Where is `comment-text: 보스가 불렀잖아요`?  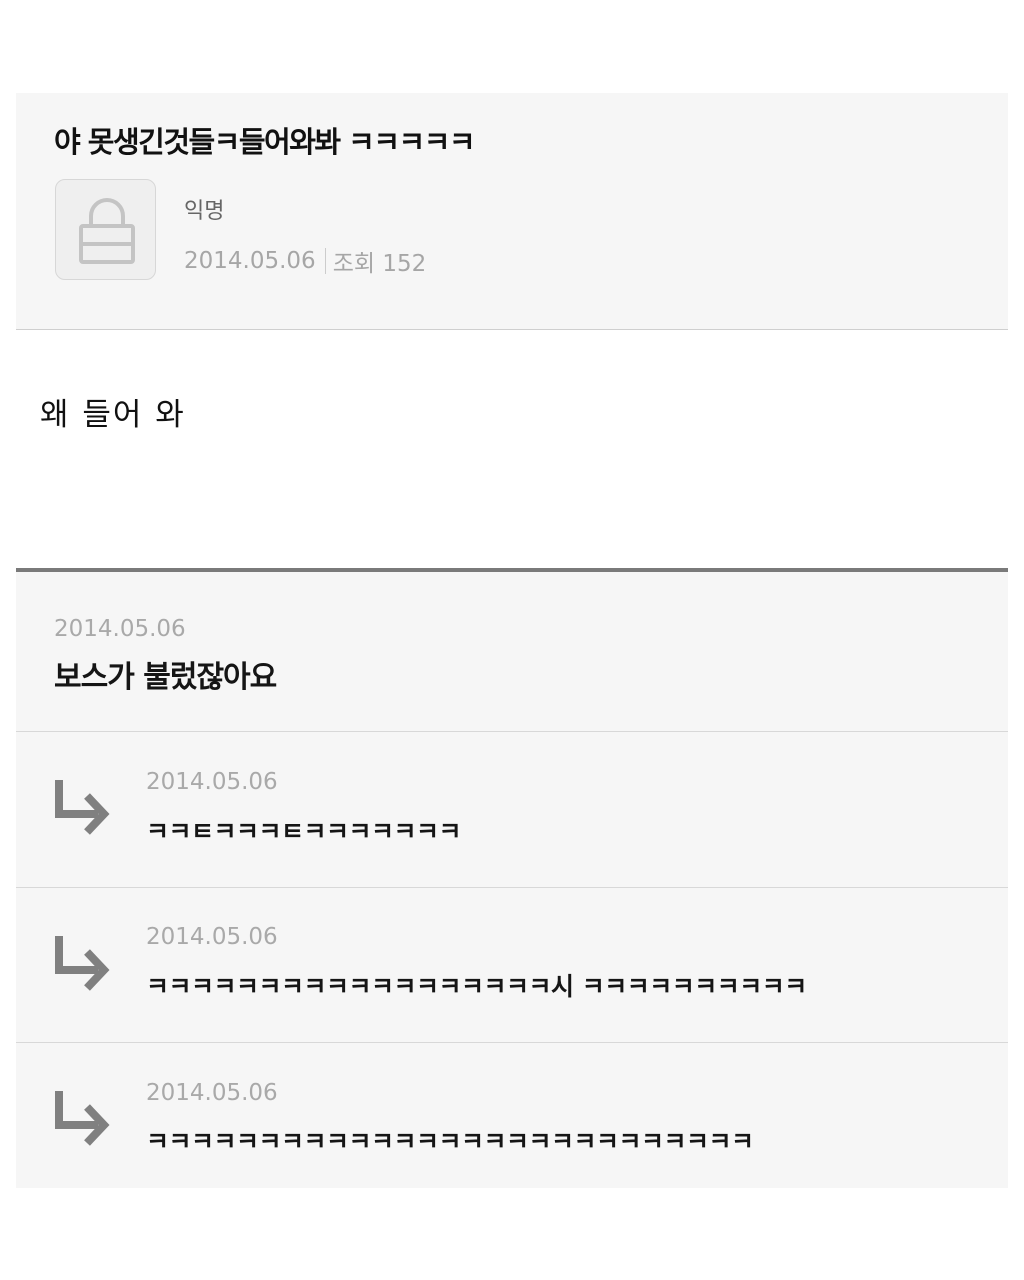
comment-text: 보스가 불렀잖아요 is located at coordinates (165, 677).